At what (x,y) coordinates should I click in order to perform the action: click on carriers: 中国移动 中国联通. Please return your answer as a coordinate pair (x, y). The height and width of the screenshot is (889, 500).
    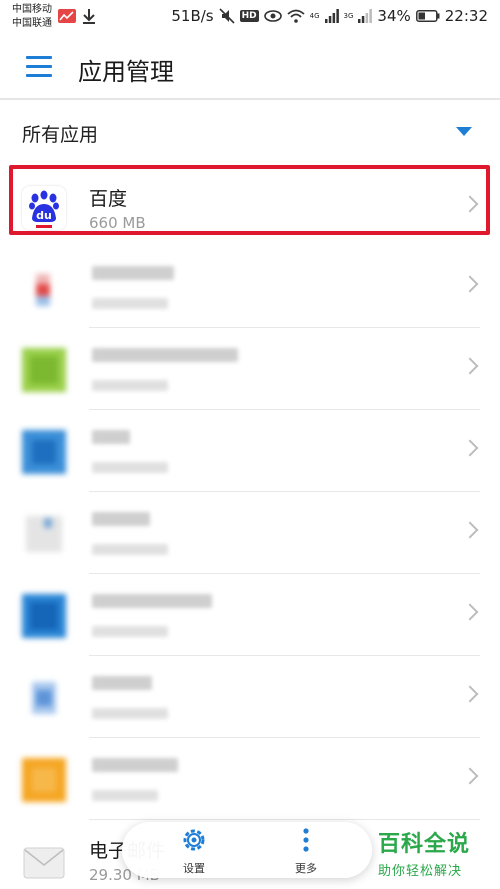
    Looking at the image, I should click on (32, 17).